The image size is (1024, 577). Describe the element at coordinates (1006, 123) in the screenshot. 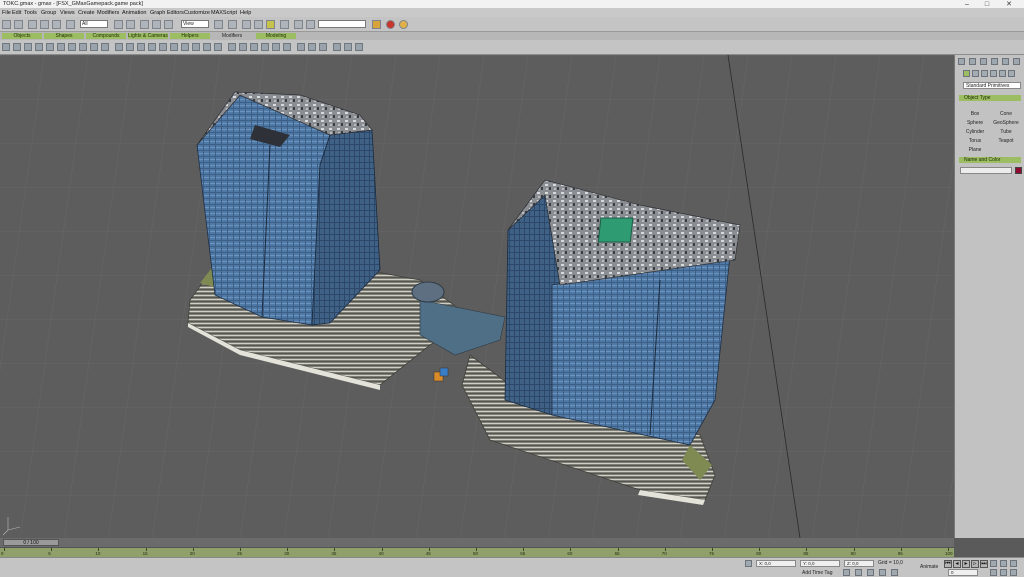

I see `geosphere-button: GeoSphere` at that location.